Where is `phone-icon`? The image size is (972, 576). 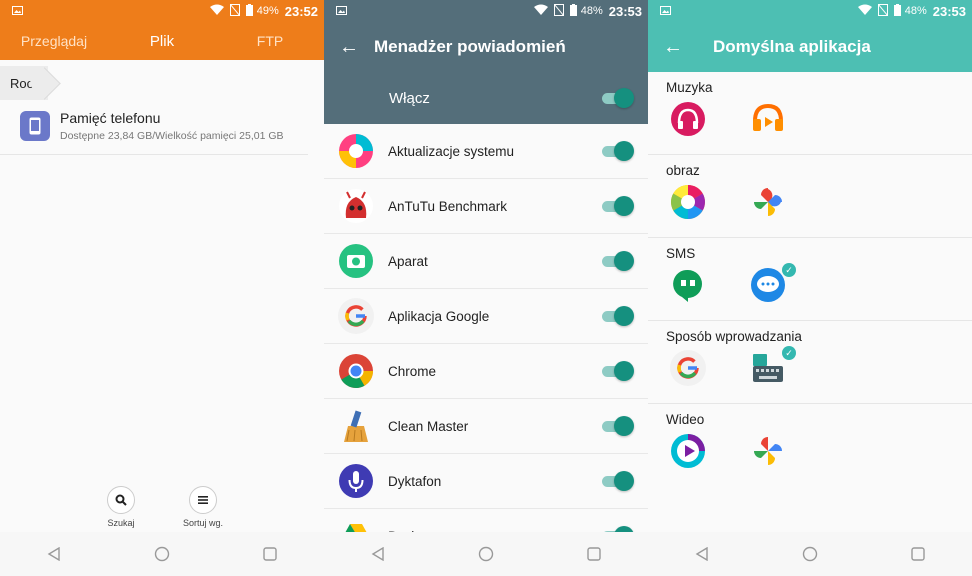 phone-icon is located at coordinates (35, 126).